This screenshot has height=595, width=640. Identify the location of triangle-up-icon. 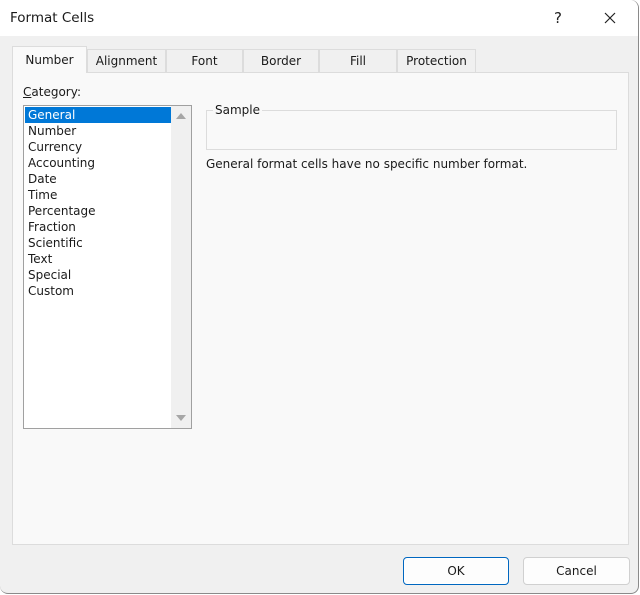
(181, 116).